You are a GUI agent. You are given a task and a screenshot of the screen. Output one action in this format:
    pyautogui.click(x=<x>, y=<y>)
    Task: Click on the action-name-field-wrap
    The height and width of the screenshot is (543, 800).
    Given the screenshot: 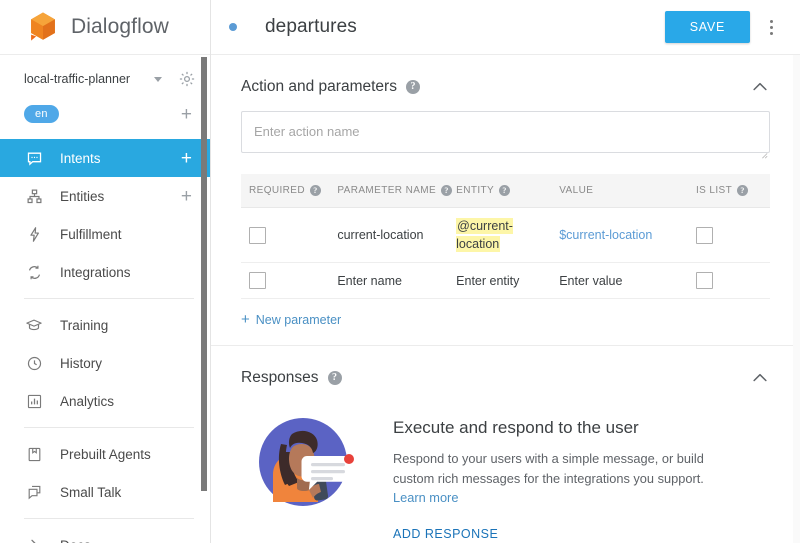 What is the action you would take?
    pyautogui.click(x=505, y=135)
    